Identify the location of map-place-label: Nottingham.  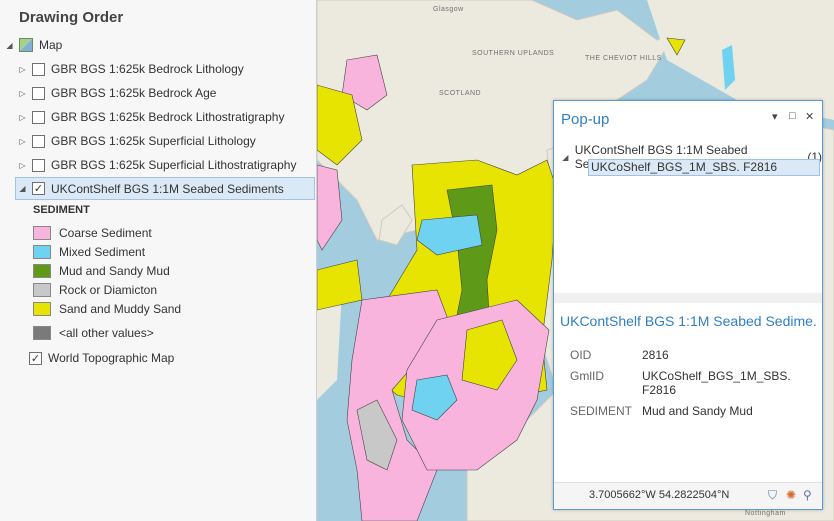
(765, 513).